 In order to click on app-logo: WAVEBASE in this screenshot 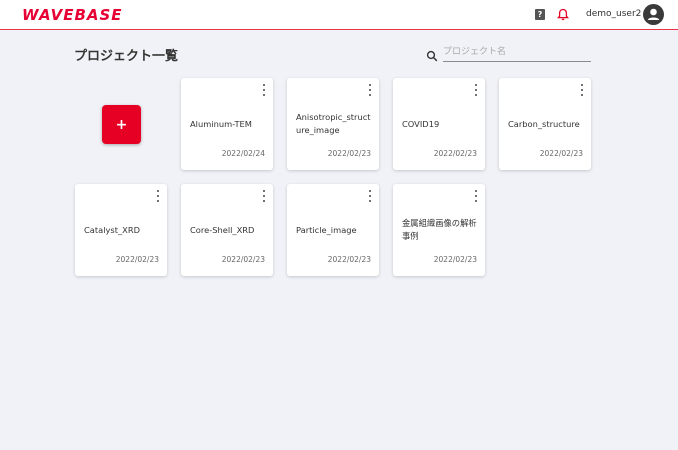, I will do `click(72, 15)`.